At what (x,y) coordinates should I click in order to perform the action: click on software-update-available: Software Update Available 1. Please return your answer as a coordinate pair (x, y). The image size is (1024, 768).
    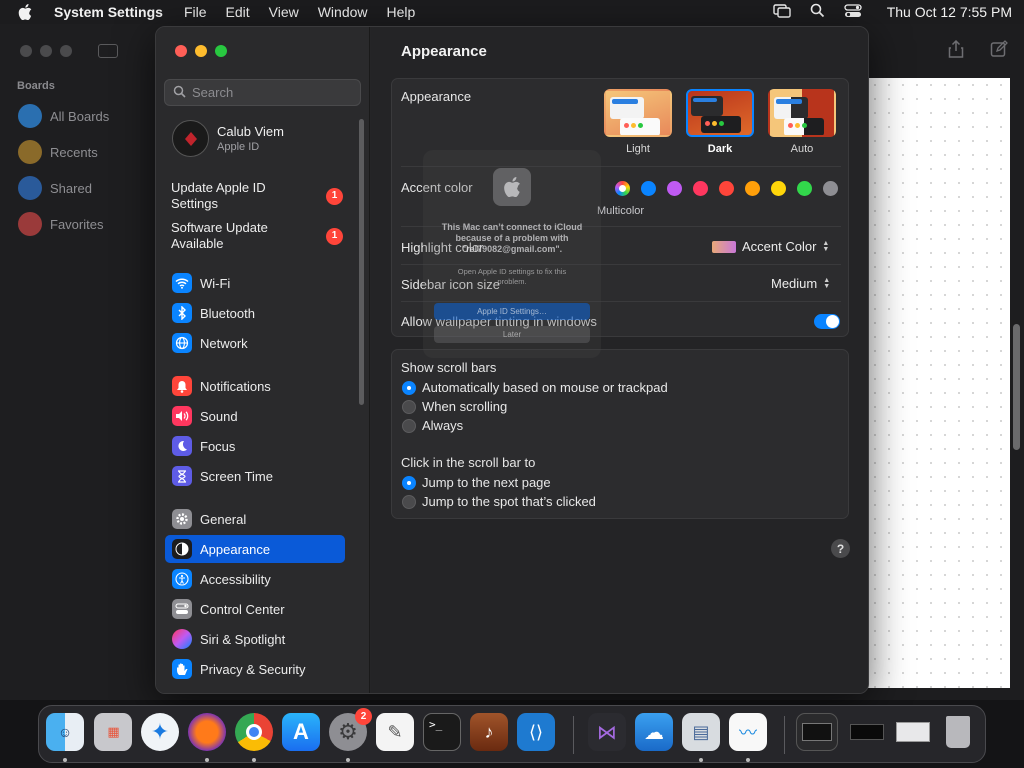
    Looking at the image, I should click on (257, 236).